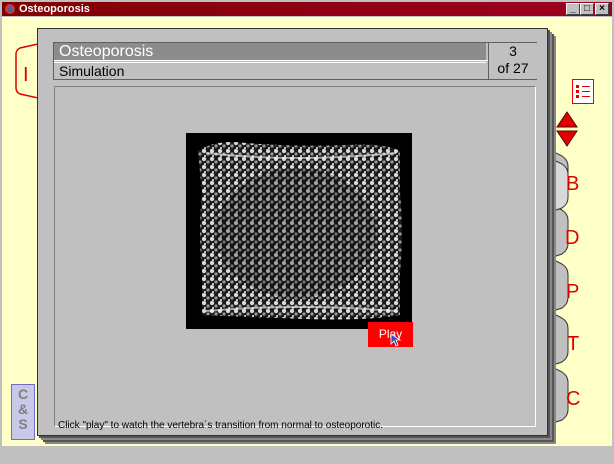  I want to click on page-counter: 3 of 27, so click(512, 61).